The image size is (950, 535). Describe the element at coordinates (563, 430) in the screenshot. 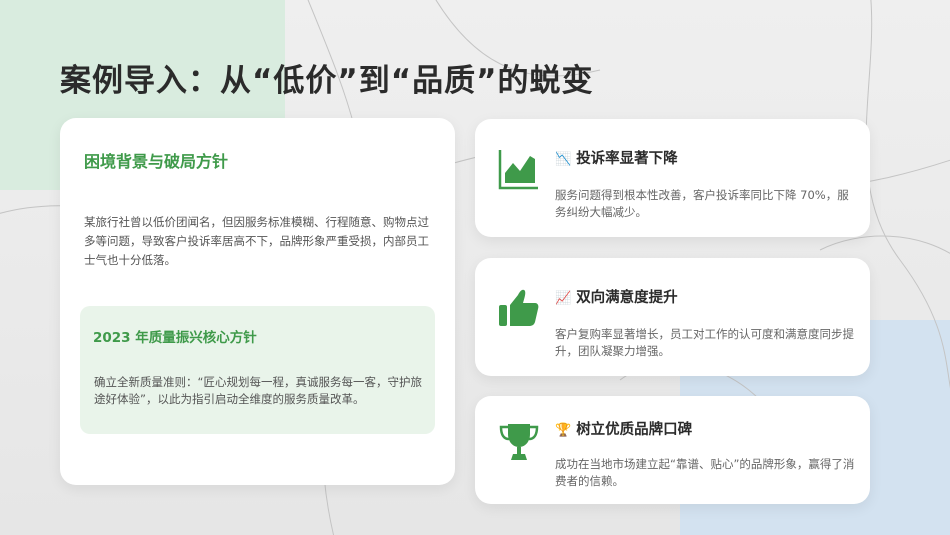

I see `trophy-small-icon: 🏆` at that location.